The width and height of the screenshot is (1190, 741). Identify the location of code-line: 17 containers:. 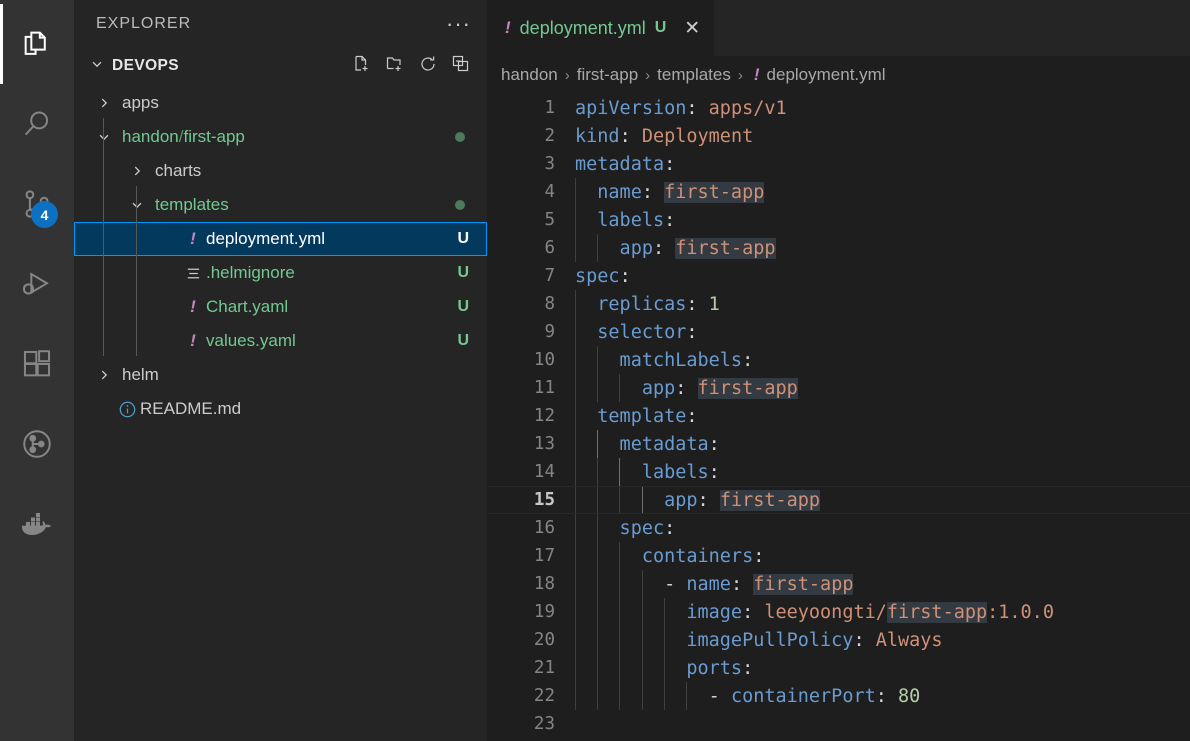
(838, 556).